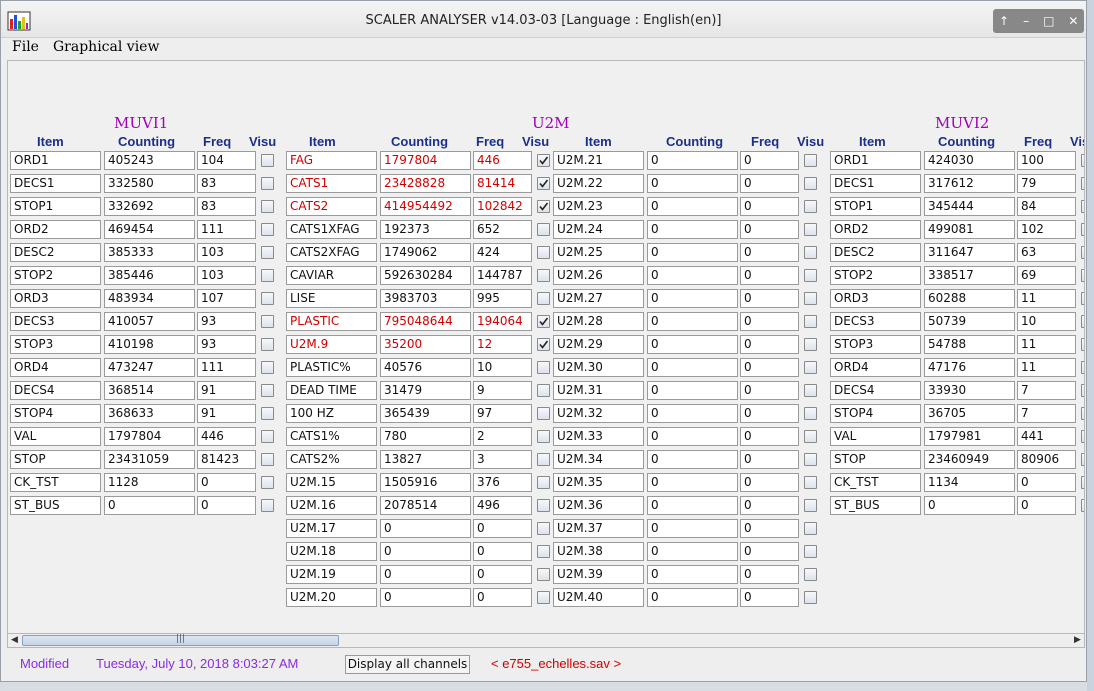 This screenshot has height=691, width=1094. I want to click on item-field: U2M.25, so click(598, 252).